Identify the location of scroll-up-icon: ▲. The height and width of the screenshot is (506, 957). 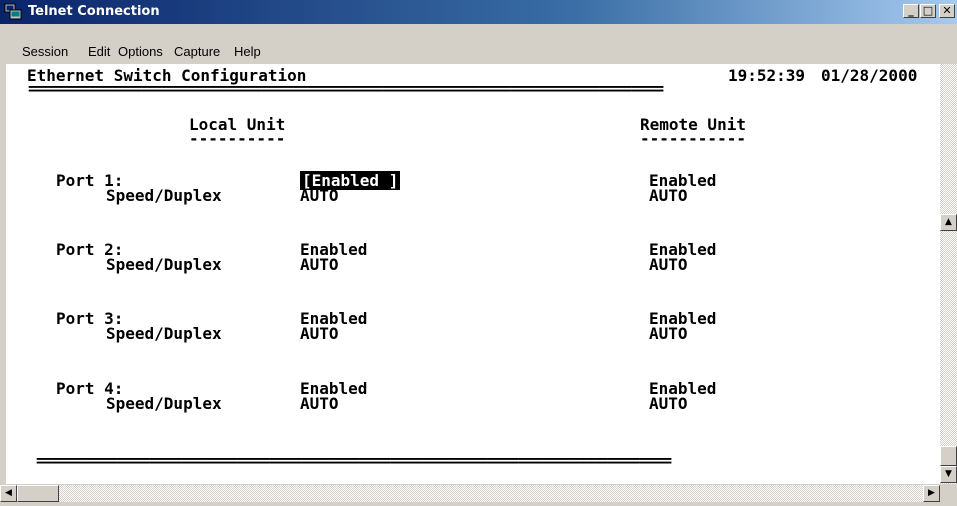
(948, 222).